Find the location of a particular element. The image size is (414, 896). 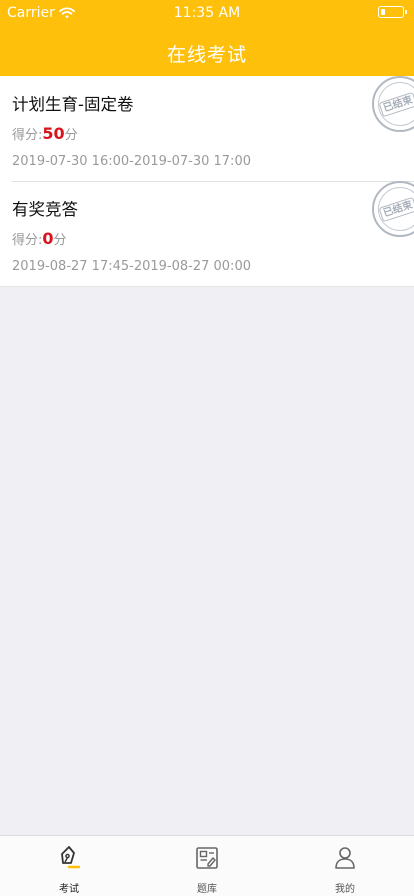

exam-title: 计划生育-固定卷 is located at coordinates (73, 104).